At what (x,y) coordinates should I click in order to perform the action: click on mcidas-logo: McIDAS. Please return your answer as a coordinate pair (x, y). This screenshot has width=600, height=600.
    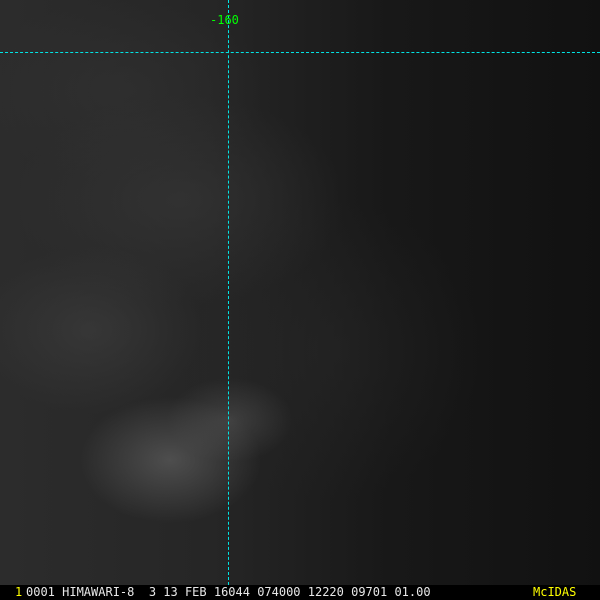
    Looking at the image, I should click on (555, 592).